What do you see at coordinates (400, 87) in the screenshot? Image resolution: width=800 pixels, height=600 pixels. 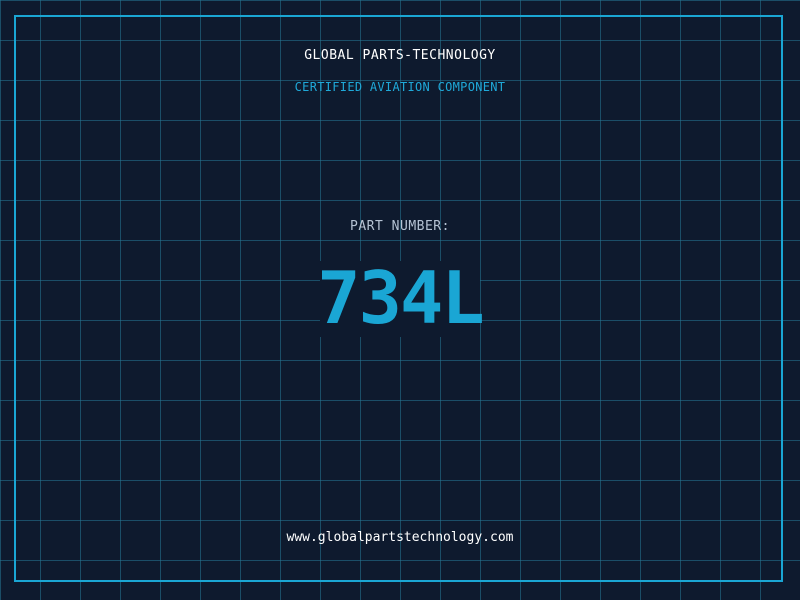 I see `certification-subtitle: CERTIFIED AVIATION COMPONENT` at bounding box center [400, 87].